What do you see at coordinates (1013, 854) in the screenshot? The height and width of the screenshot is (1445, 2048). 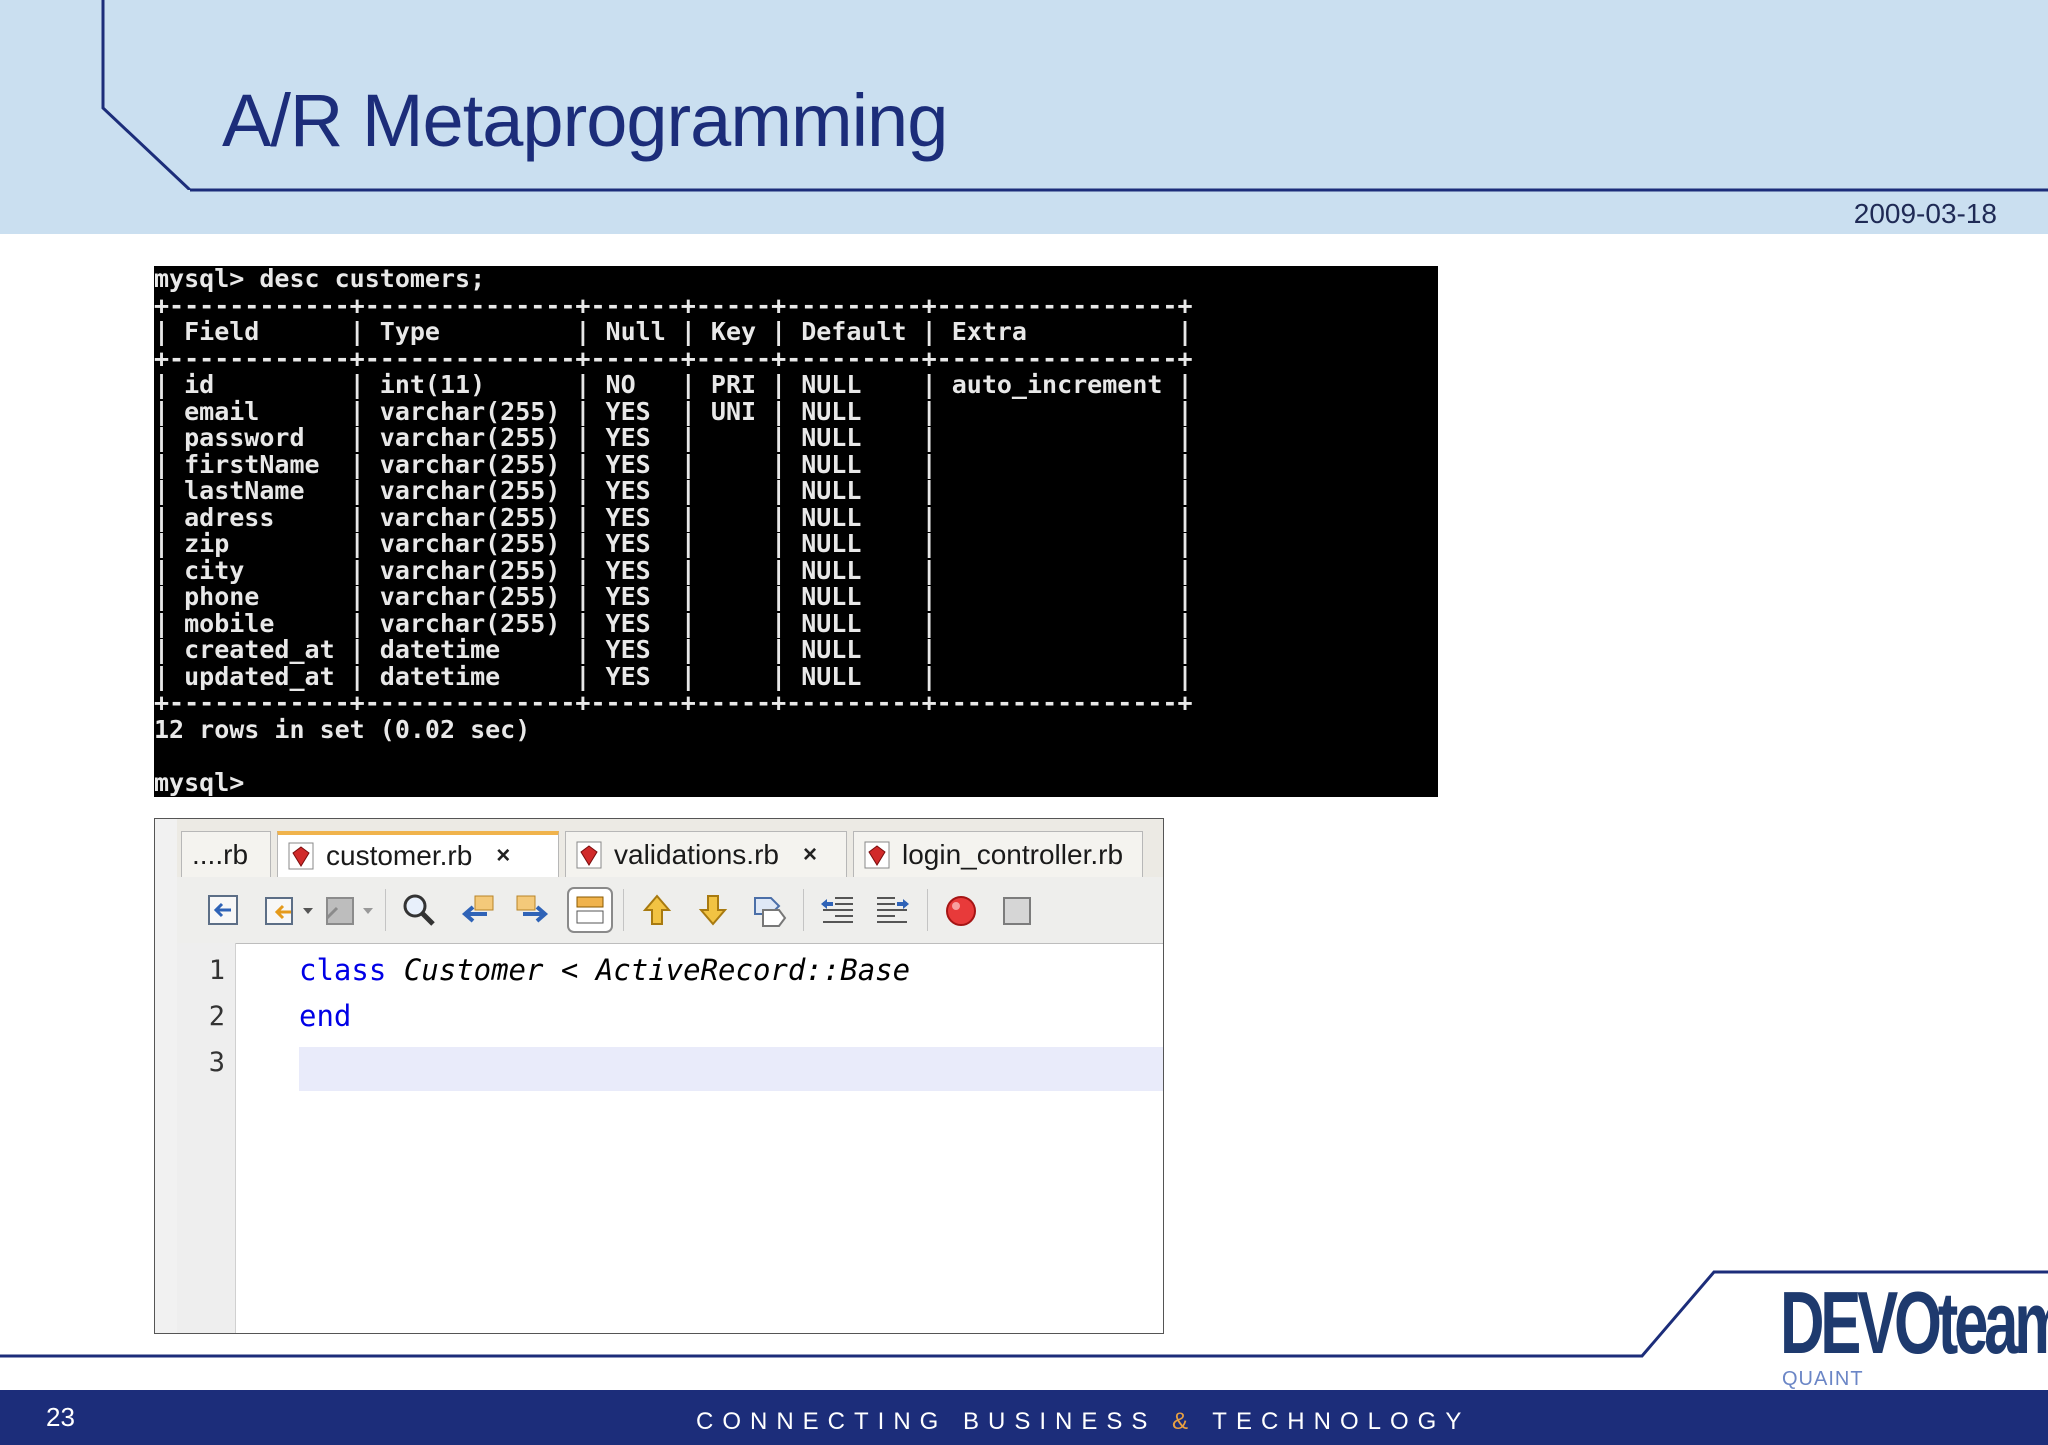 I see `tab-label: login_controller.rb` at bounding box center [1013, 854].